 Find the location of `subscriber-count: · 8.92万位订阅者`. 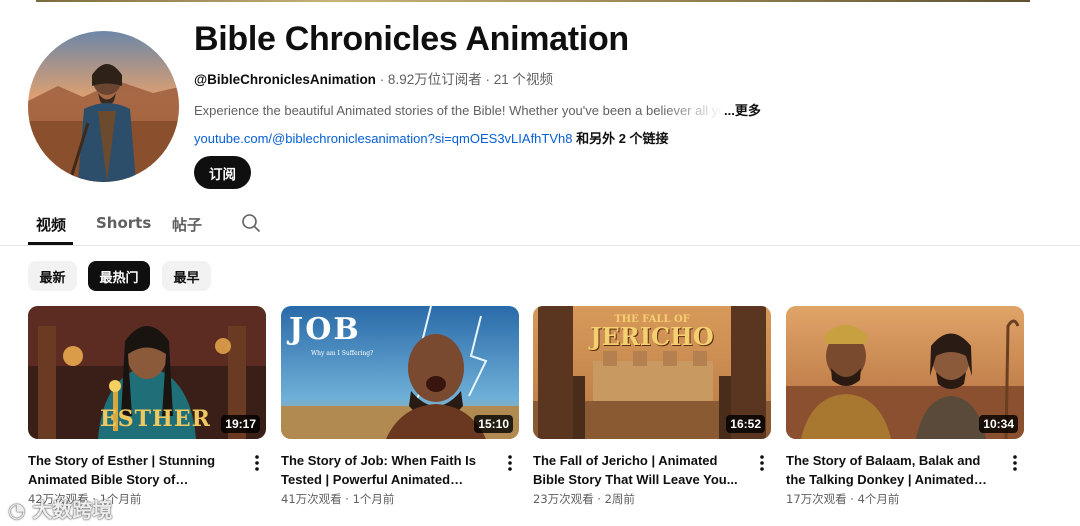

subscriber-count: · 8.92万位订阅者 is located at coordinates (428, 79).